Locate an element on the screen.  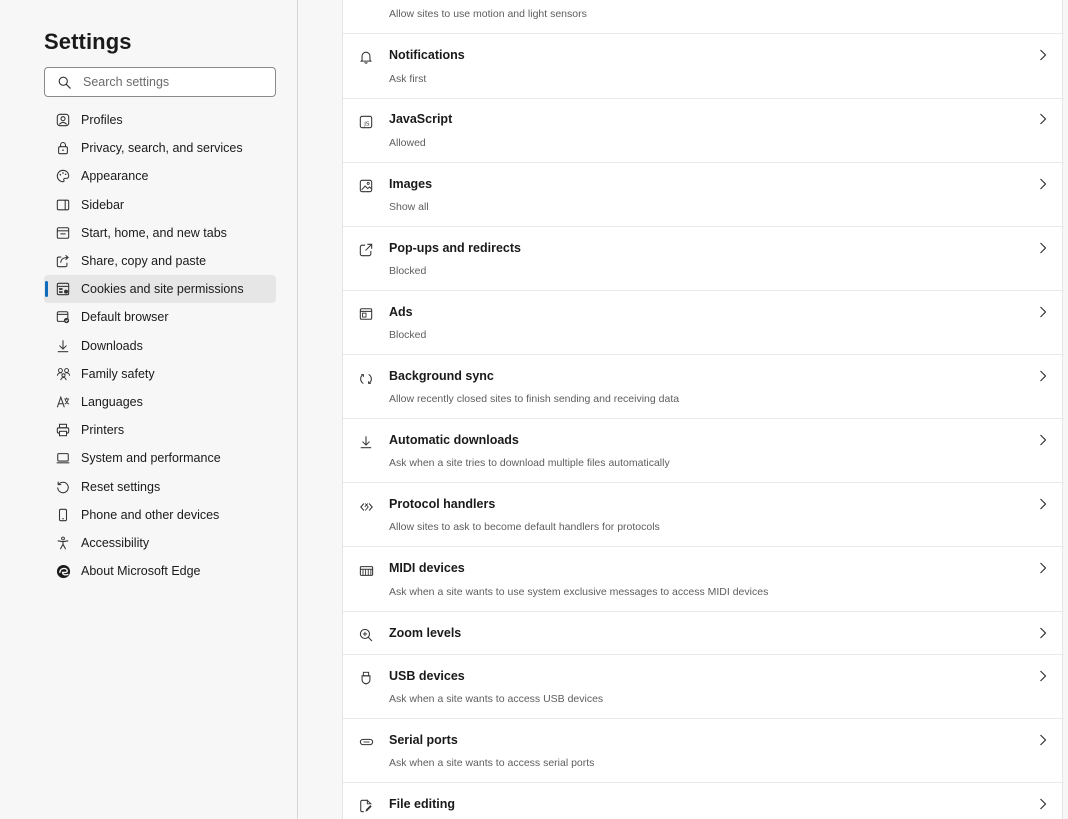
row-file-editing: File editing is located at coordinates (703, 800).